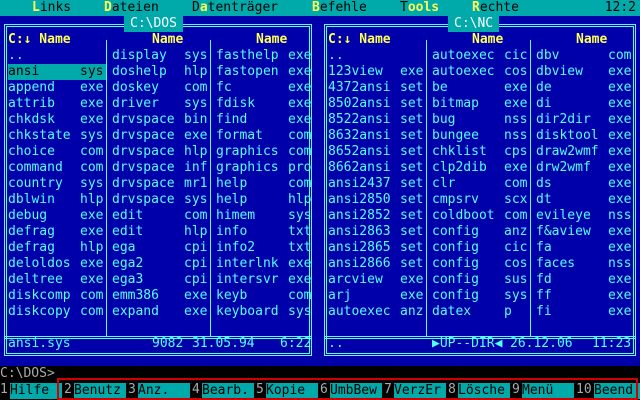 Image resolution: width=640 pixels, height=400 pixels. What do you see at coordinates (265, 296) in the screenshot?
I see `file-entry: keyb com` at bounding box center [265, 296].